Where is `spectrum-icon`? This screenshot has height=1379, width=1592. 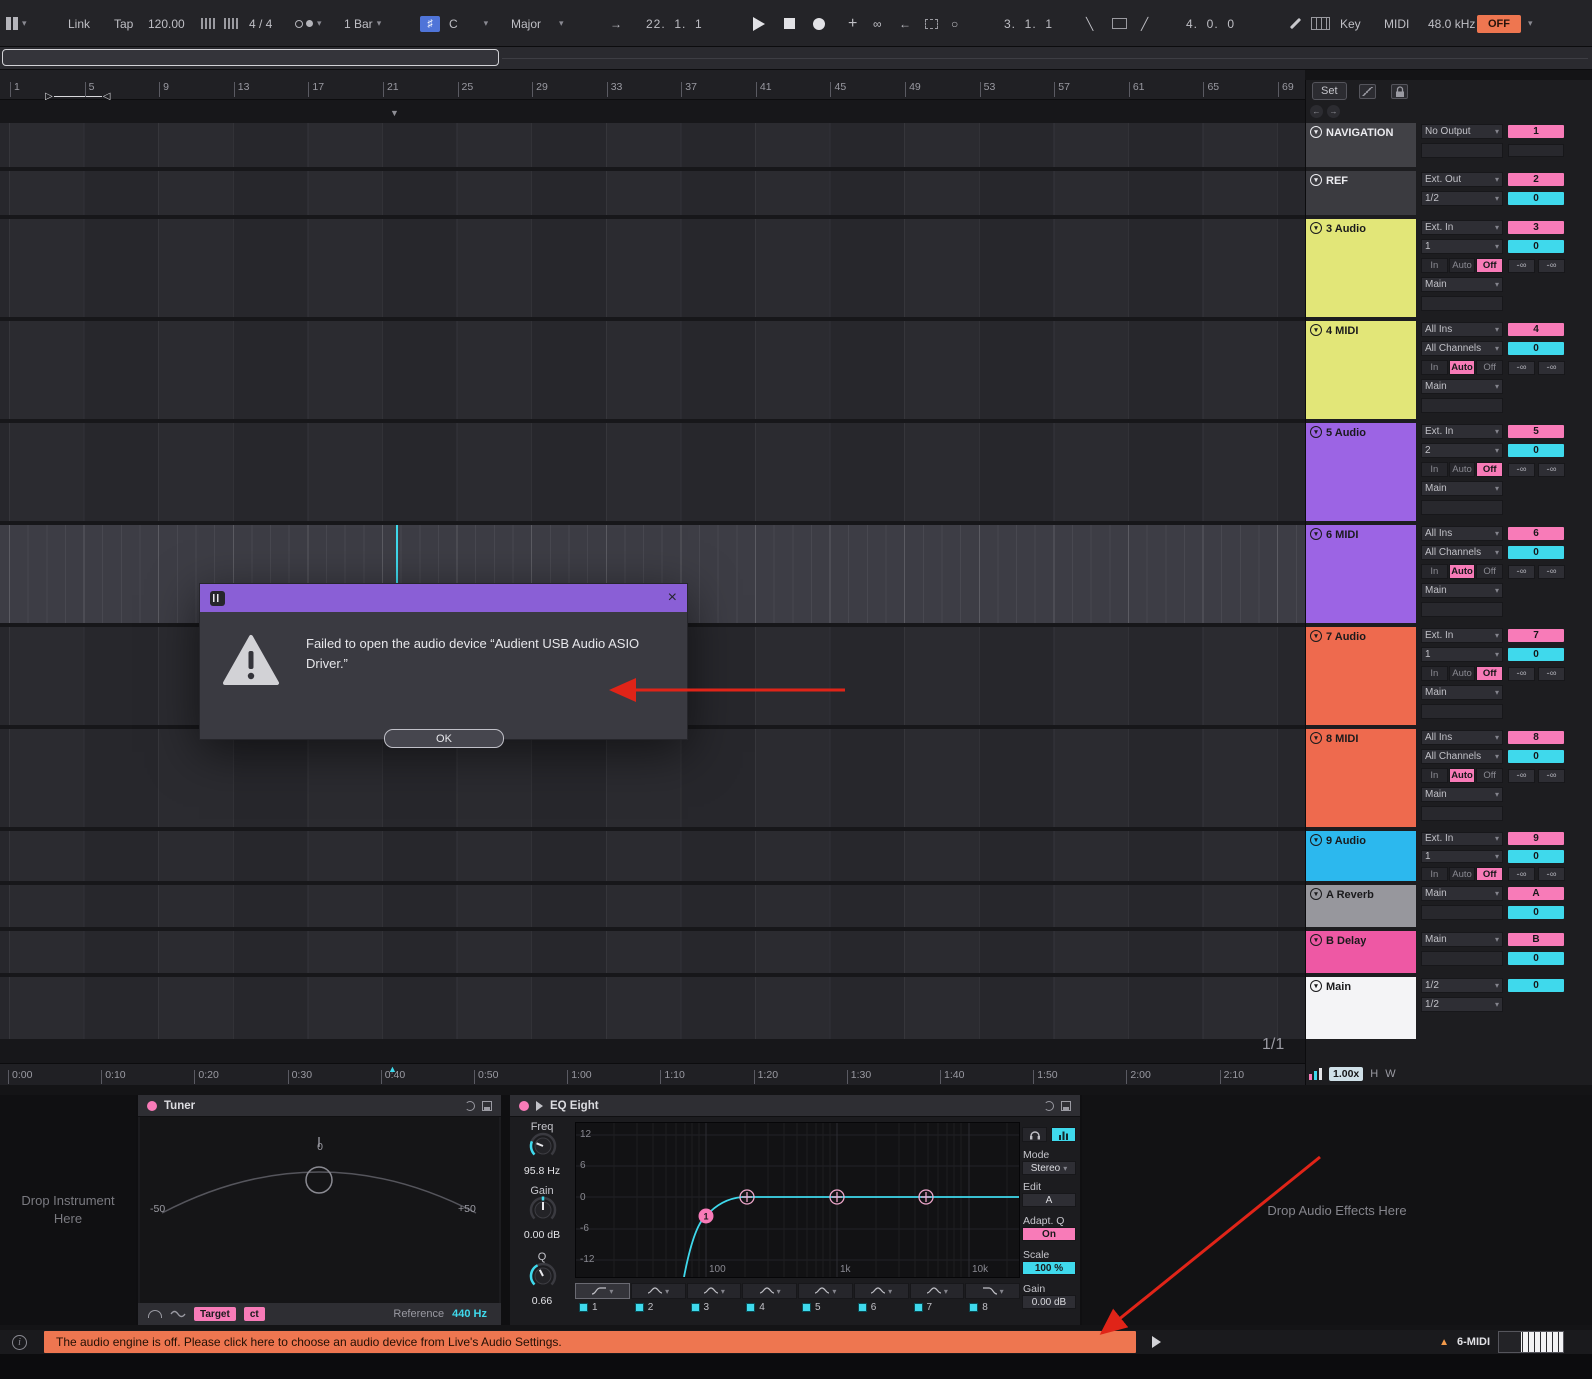 spectrum-icon is located at coordinates (1063, 1134).